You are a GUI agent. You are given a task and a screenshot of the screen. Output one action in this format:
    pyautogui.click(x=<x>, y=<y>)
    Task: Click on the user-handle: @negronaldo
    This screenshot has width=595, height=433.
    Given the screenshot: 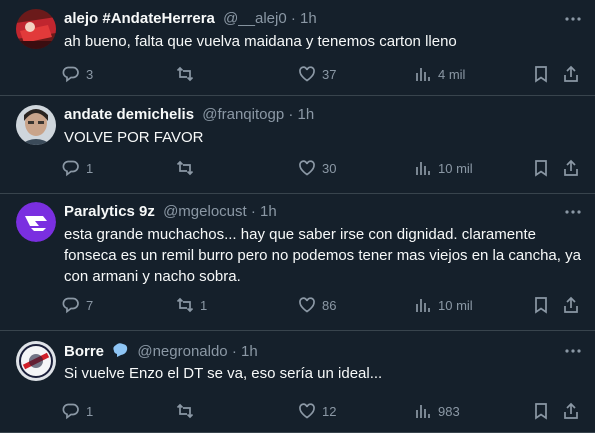 What is the action you would take?
    pyautogui.click(x=182, y=351)
    